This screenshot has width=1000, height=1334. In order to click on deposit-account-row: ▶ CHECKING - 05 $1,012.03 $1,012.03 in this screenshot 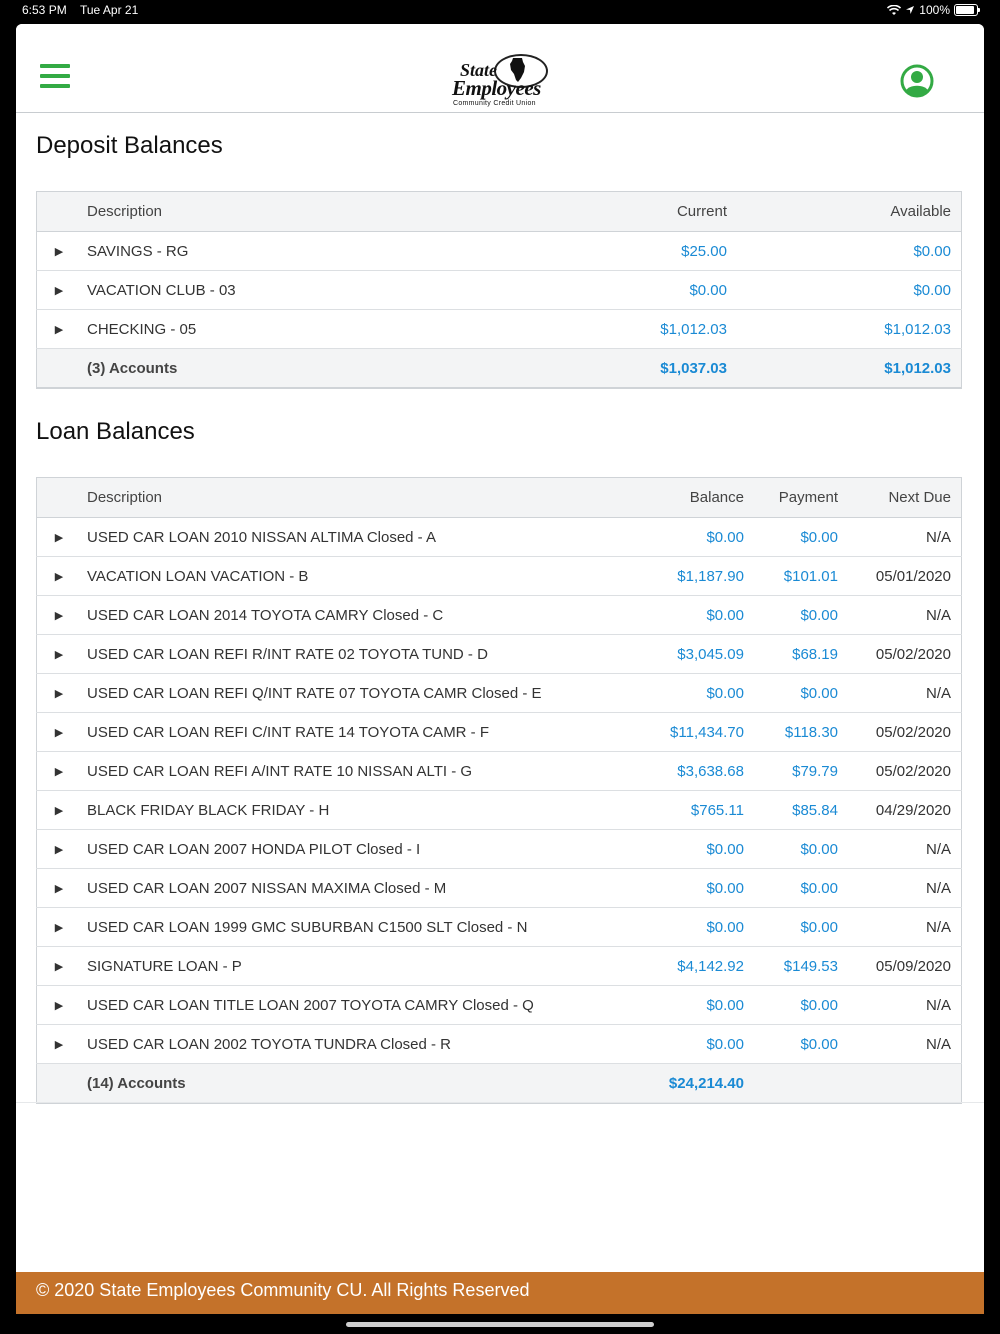, I will do `click(499, 329)`.